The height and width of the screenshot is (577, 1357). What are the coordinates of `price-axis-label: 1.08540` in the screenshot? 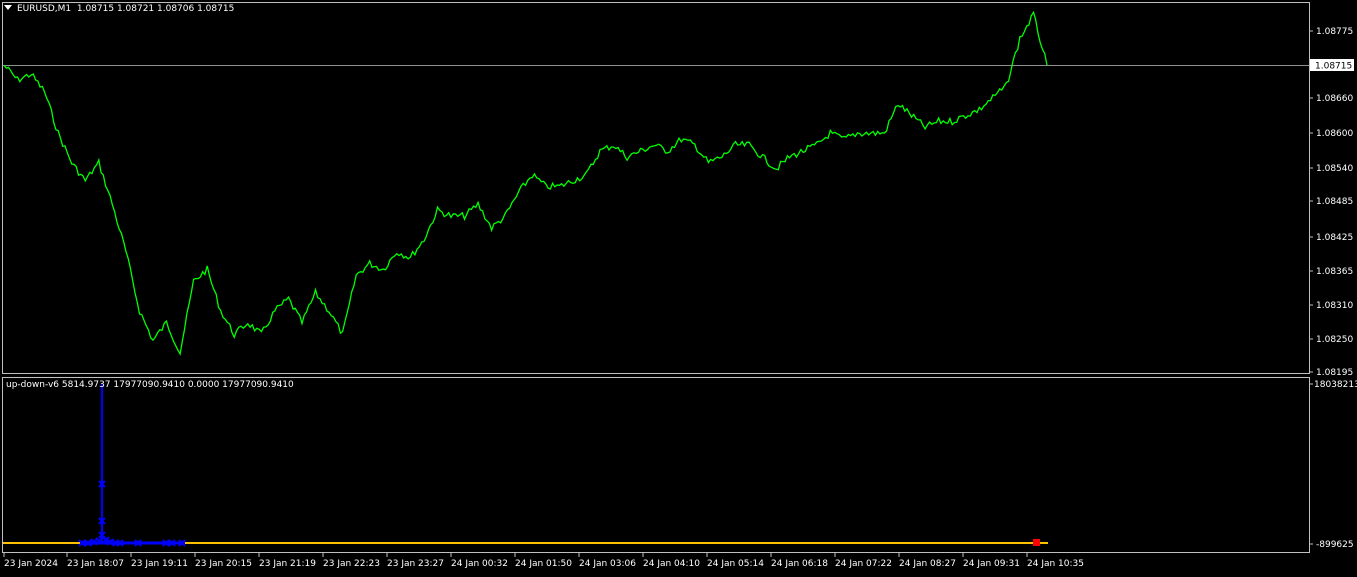 It's located at (1334, 169).